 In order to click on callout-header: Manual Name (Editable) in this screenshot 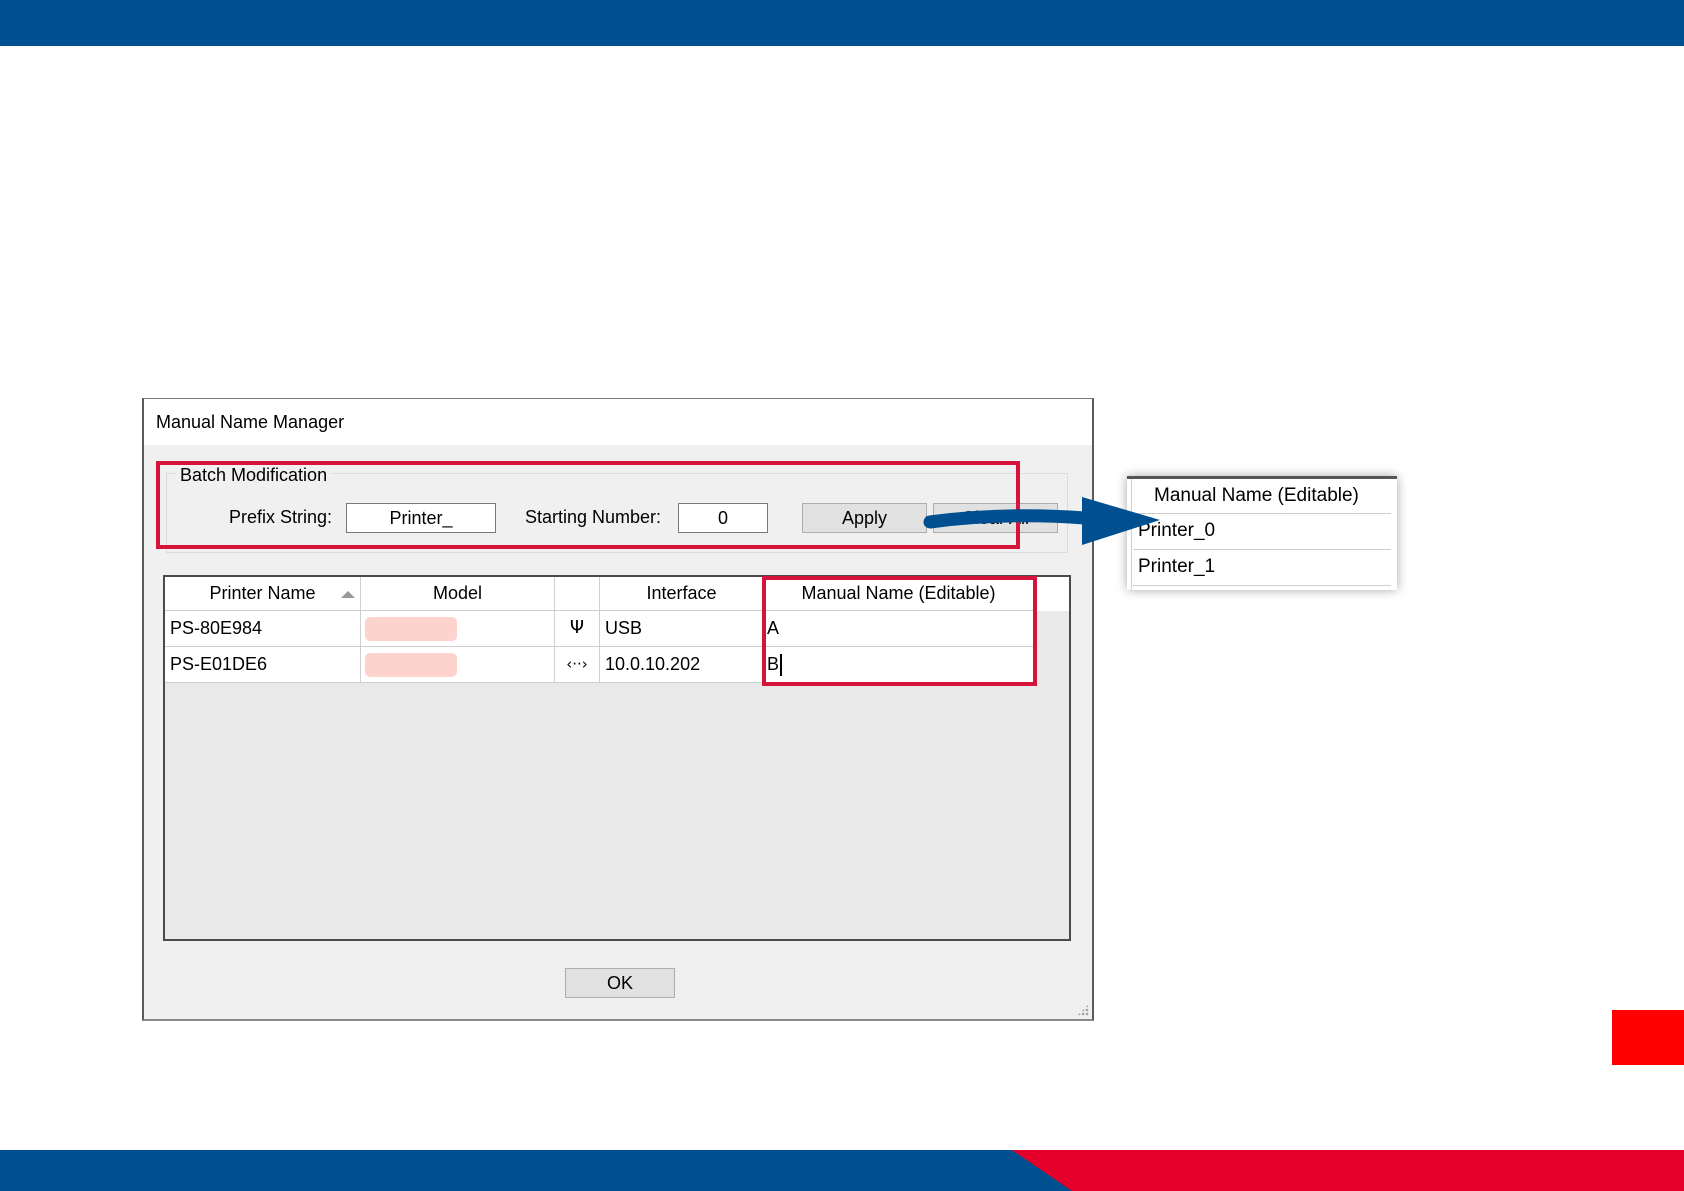, I will do `click(1262, 496)`.